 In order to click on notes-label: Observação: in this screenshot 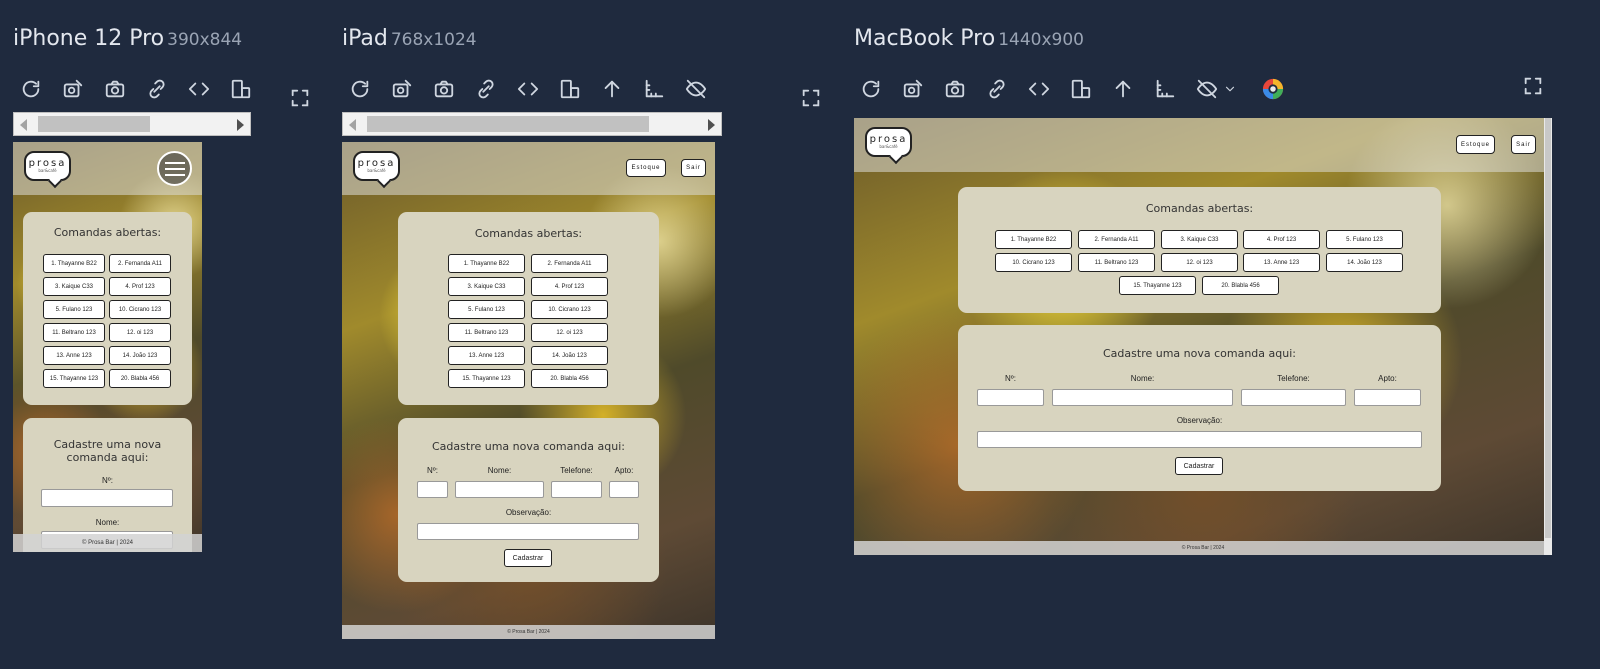, I will do `click(528, 512)`.